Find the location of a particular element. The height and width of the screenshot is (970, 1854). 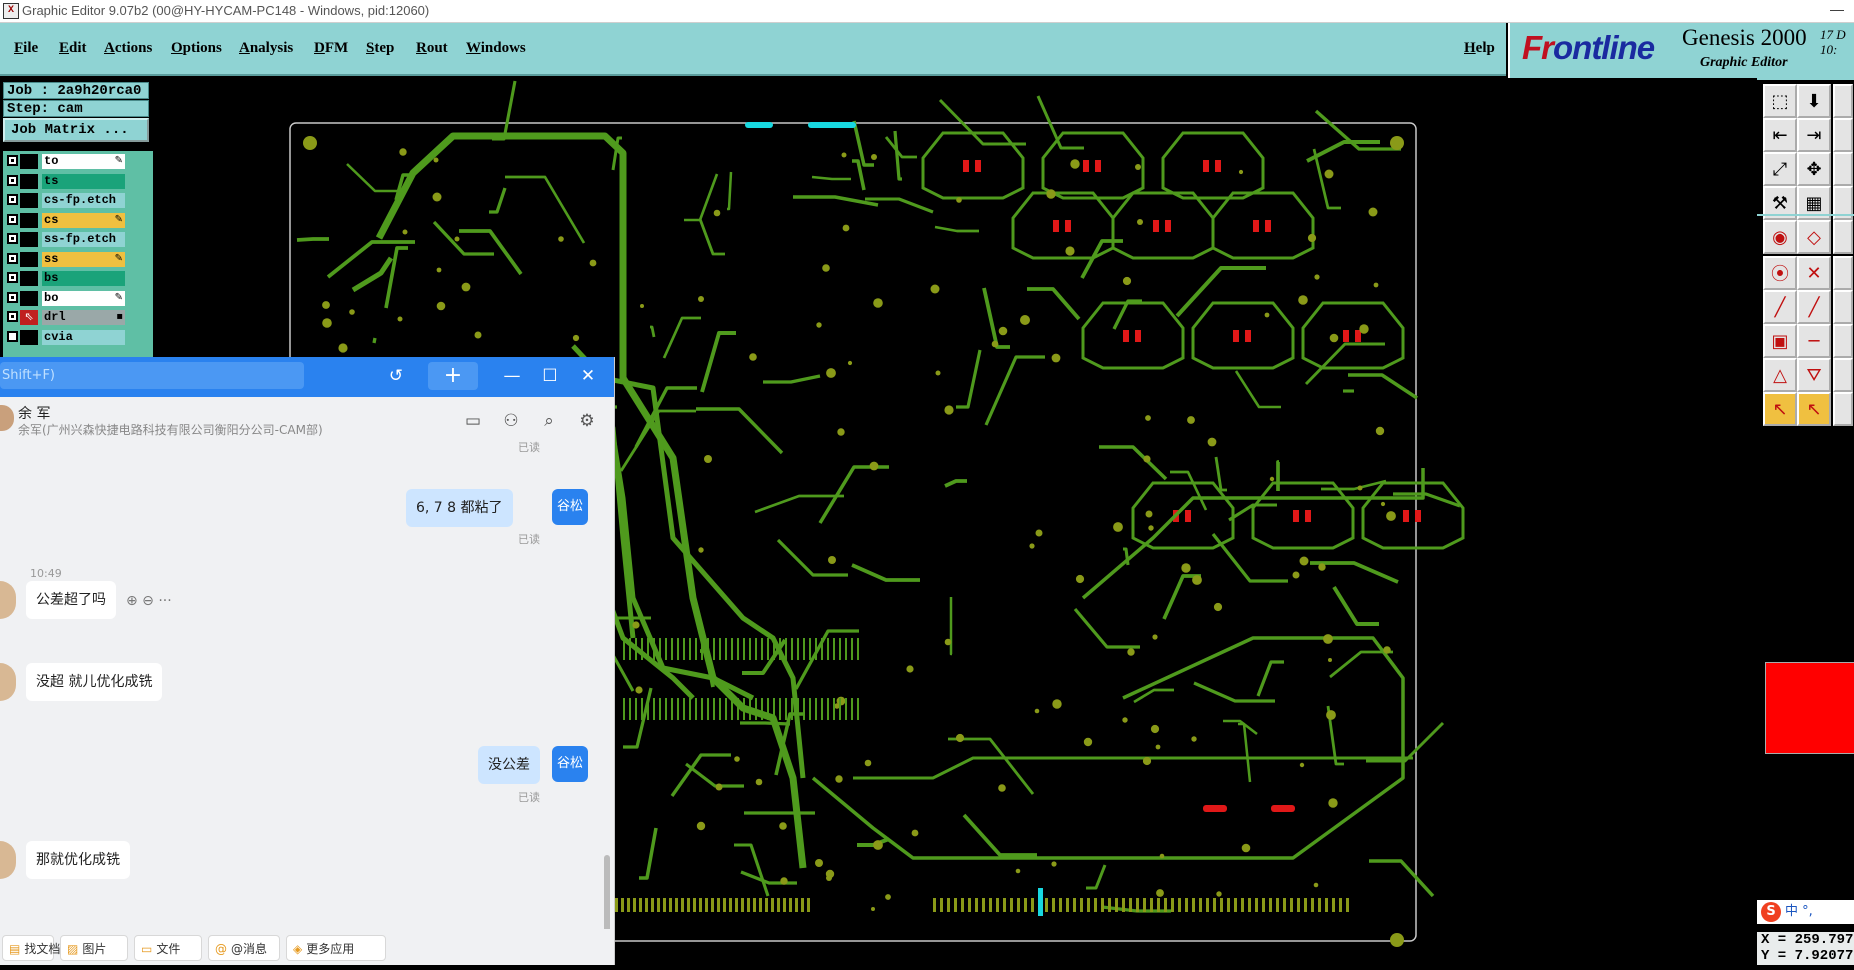

message-them: 公差超了吗 is located at coordinates (71, 600).